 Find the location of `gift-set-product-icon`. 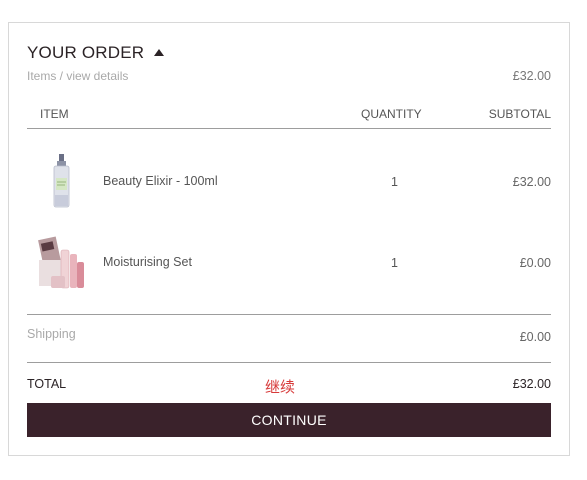

gift-set-product-icon is located at coordinates (61, 262).